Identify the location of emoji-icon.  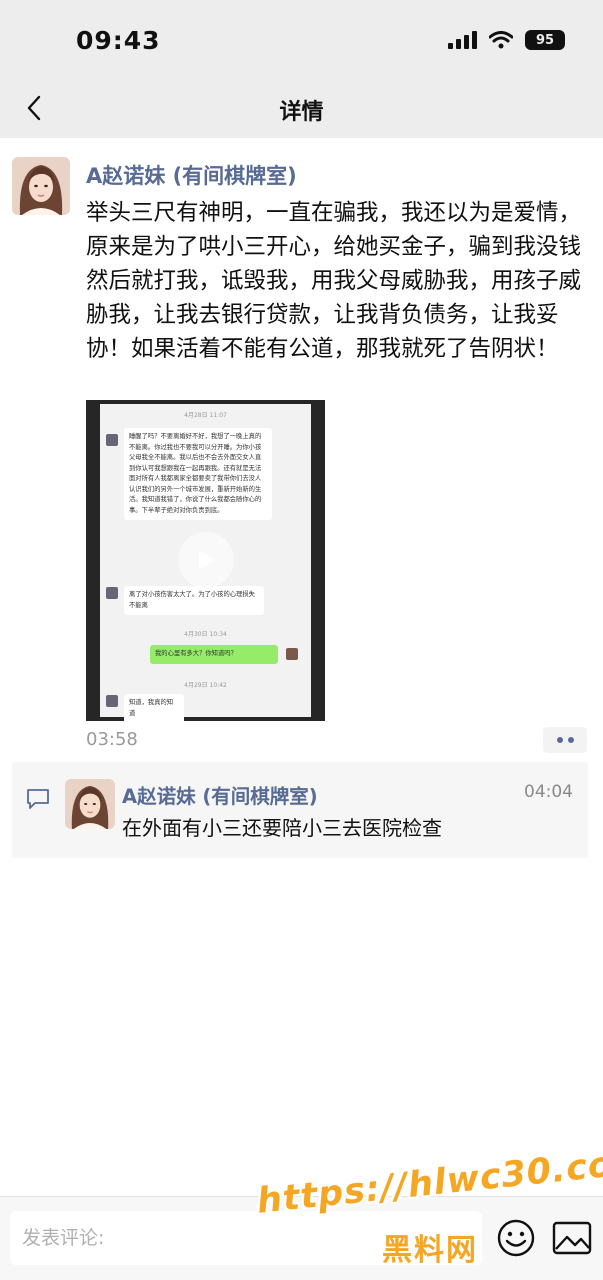
(516, 1238).